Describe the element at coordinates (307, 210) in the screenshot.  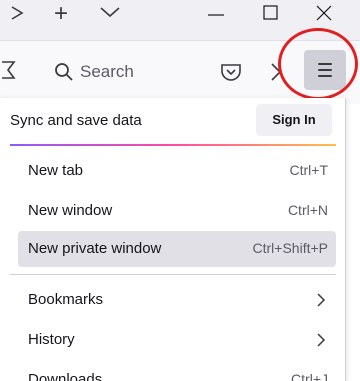
I see `menu-item-shortcut: Ctrl+N` at that location.